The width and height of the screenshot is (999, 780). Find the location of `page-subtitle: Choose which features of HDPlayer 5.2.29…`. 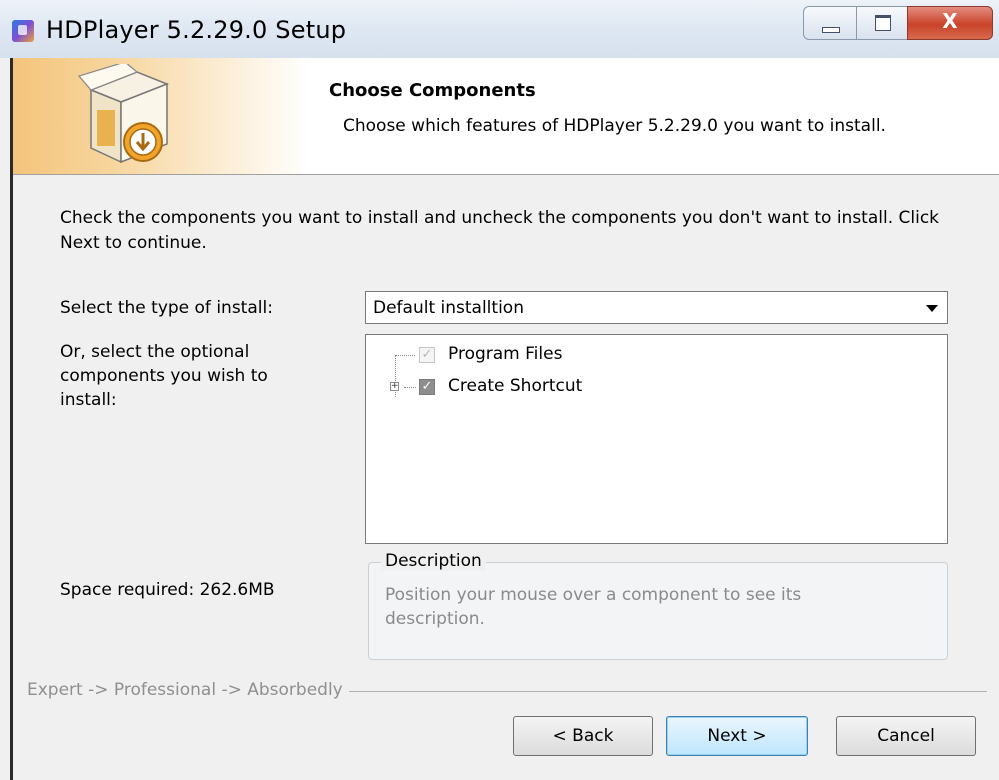

page-subtitle: Choose which features of HDPlayer 5.2.29… is located at coordinates (614, 126).